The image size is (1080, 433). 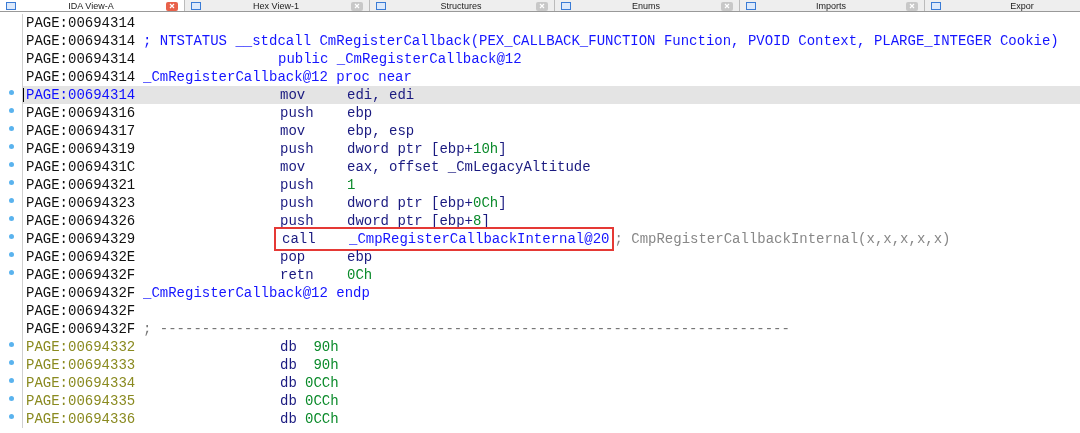 What do you see at coordinates (540, 275) in the screenshot?
I see `code-line: PAGE:0069432F retn 0Ch` at bounding box center [540, 275].